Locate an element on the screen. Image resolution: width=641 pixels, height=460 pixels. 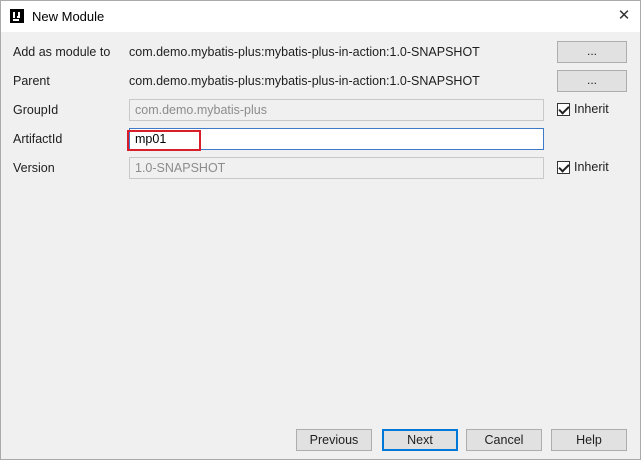
cancel-button: Cancel is located at coordinates (504, 440).